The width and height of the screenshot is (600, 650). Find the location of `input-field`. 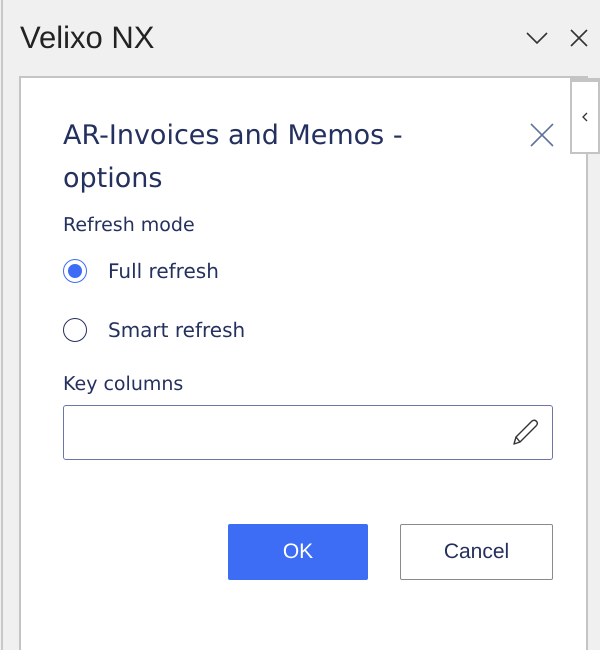

input-field is located at coordinates (308, 432).